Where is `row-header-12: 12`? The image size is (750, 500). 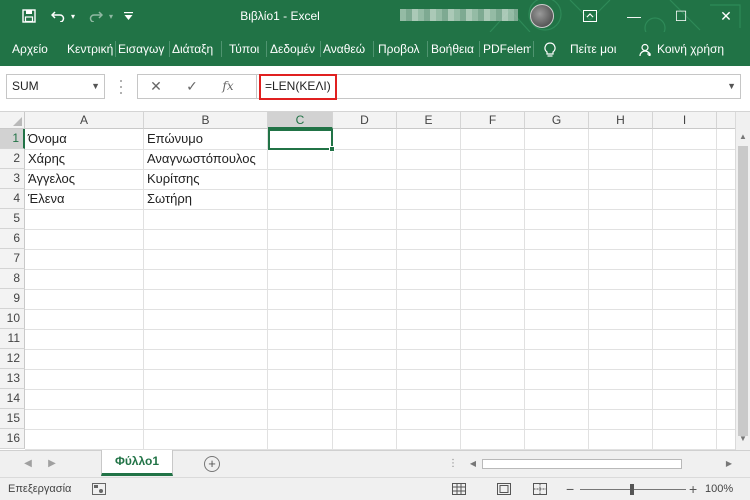
row-header-12: 12 is located at coordinates (12, 359).